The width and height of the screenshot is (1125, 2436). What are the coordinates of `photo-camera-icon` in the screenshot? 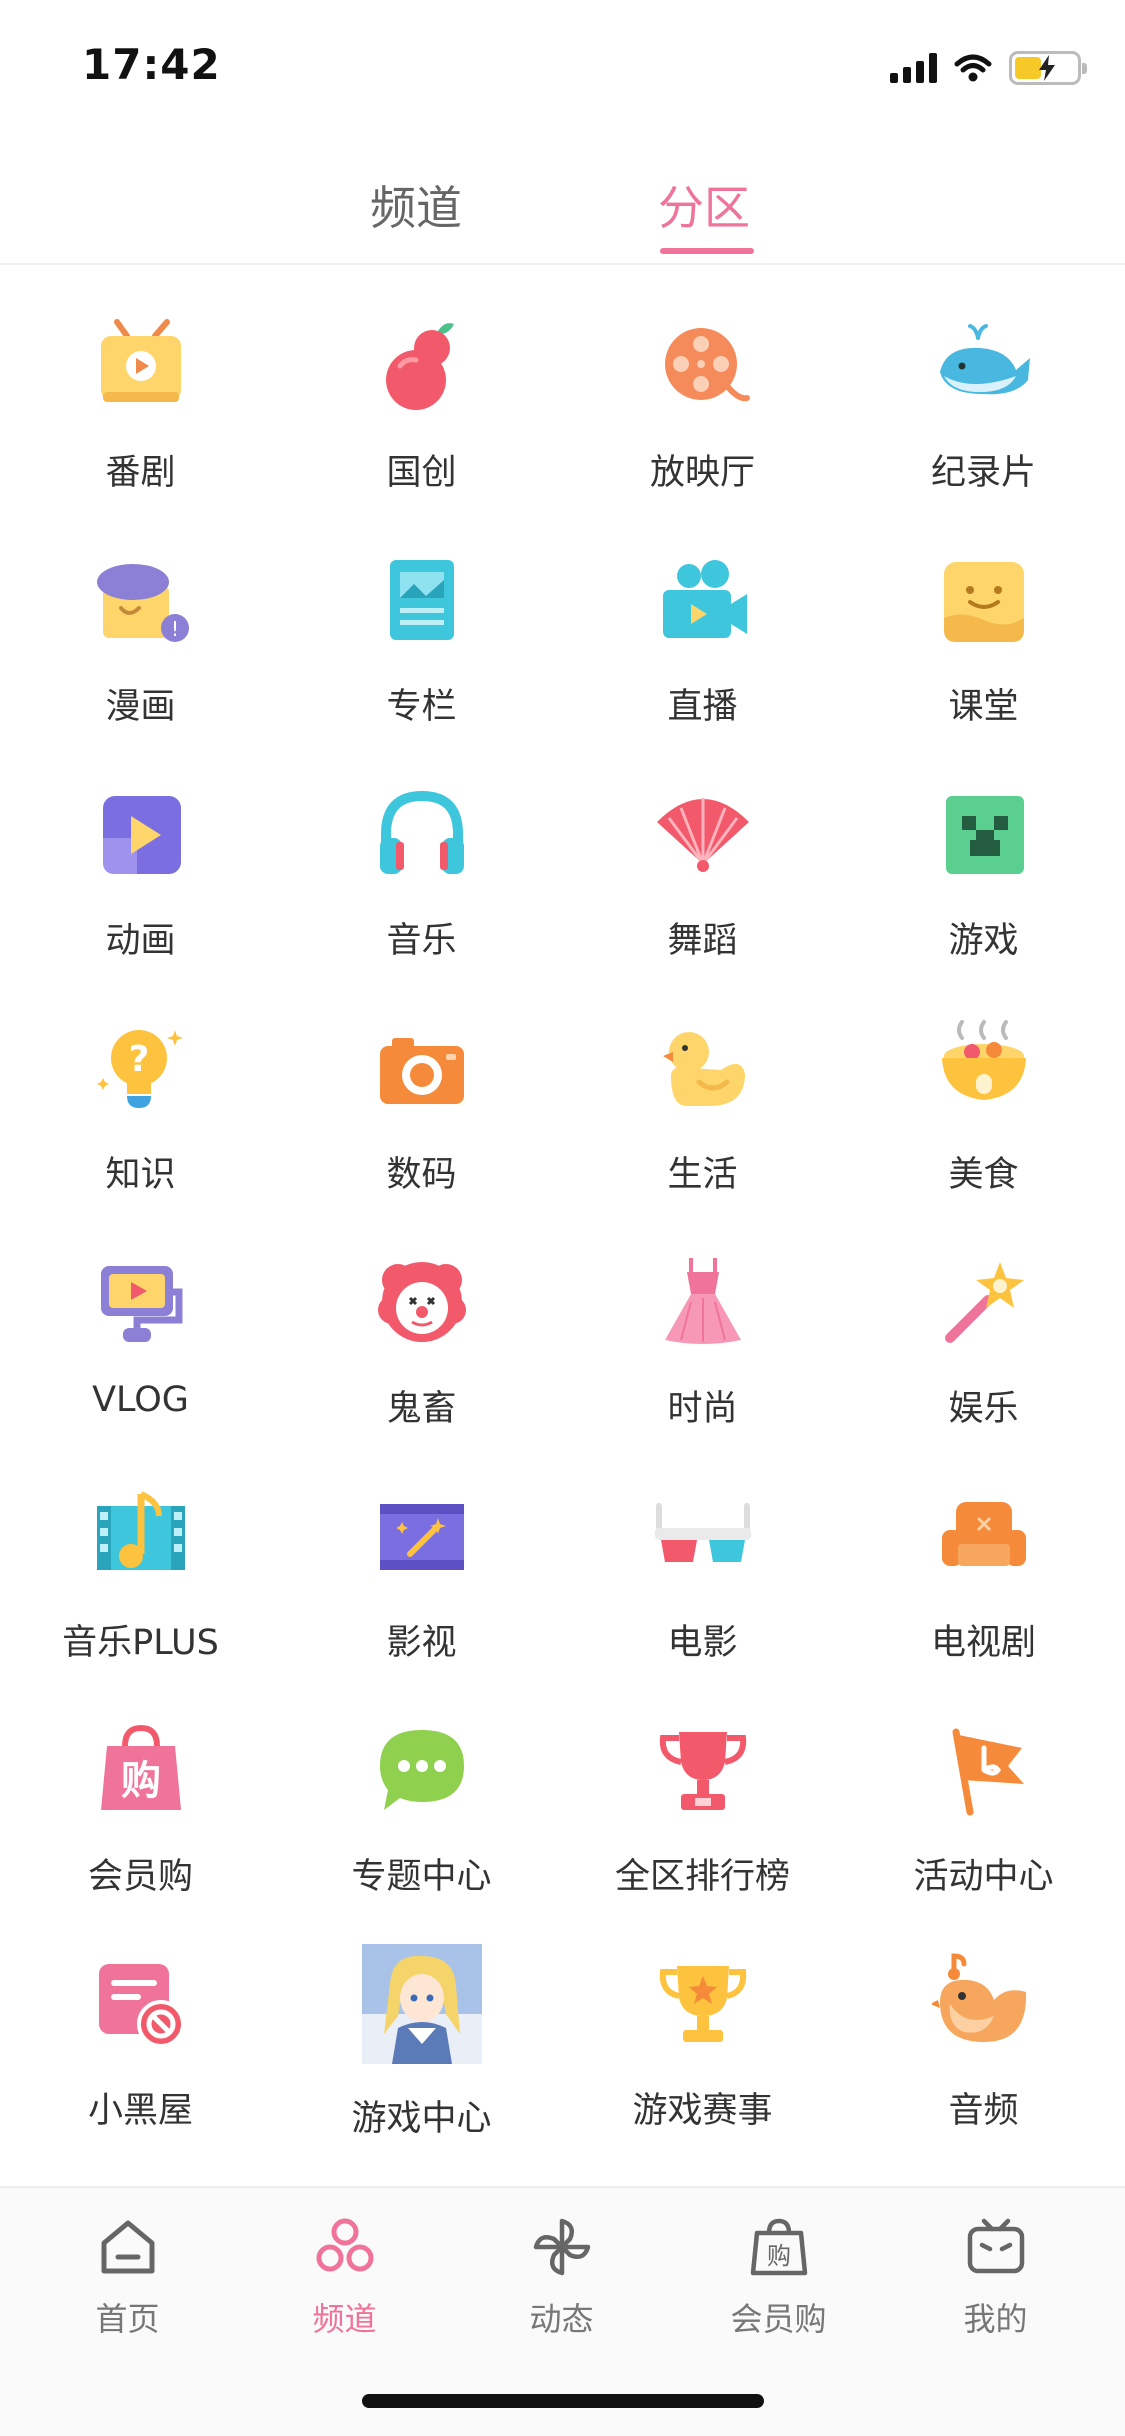 It's located at (422, 1068).